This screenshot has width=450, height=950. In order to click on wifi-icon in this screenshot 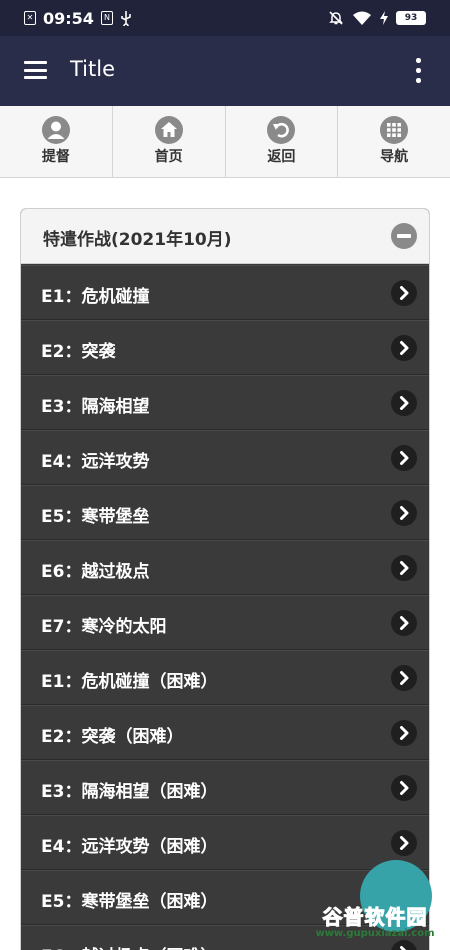, I will do `click(362, 18)`.